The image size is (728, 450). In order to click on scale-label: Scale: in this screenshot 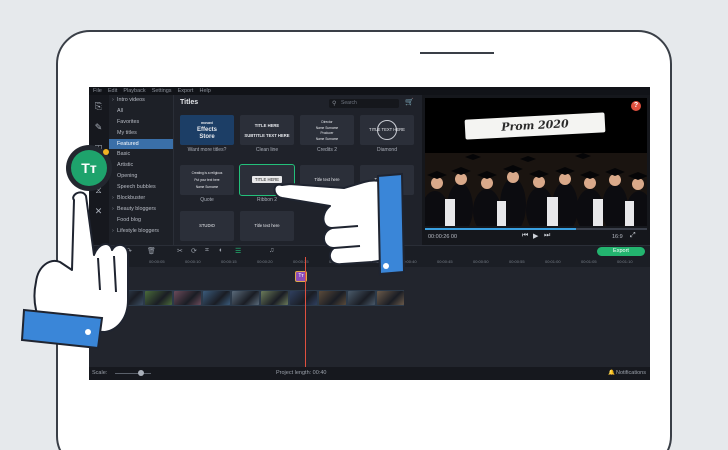, I will do `click(100, 373)`.